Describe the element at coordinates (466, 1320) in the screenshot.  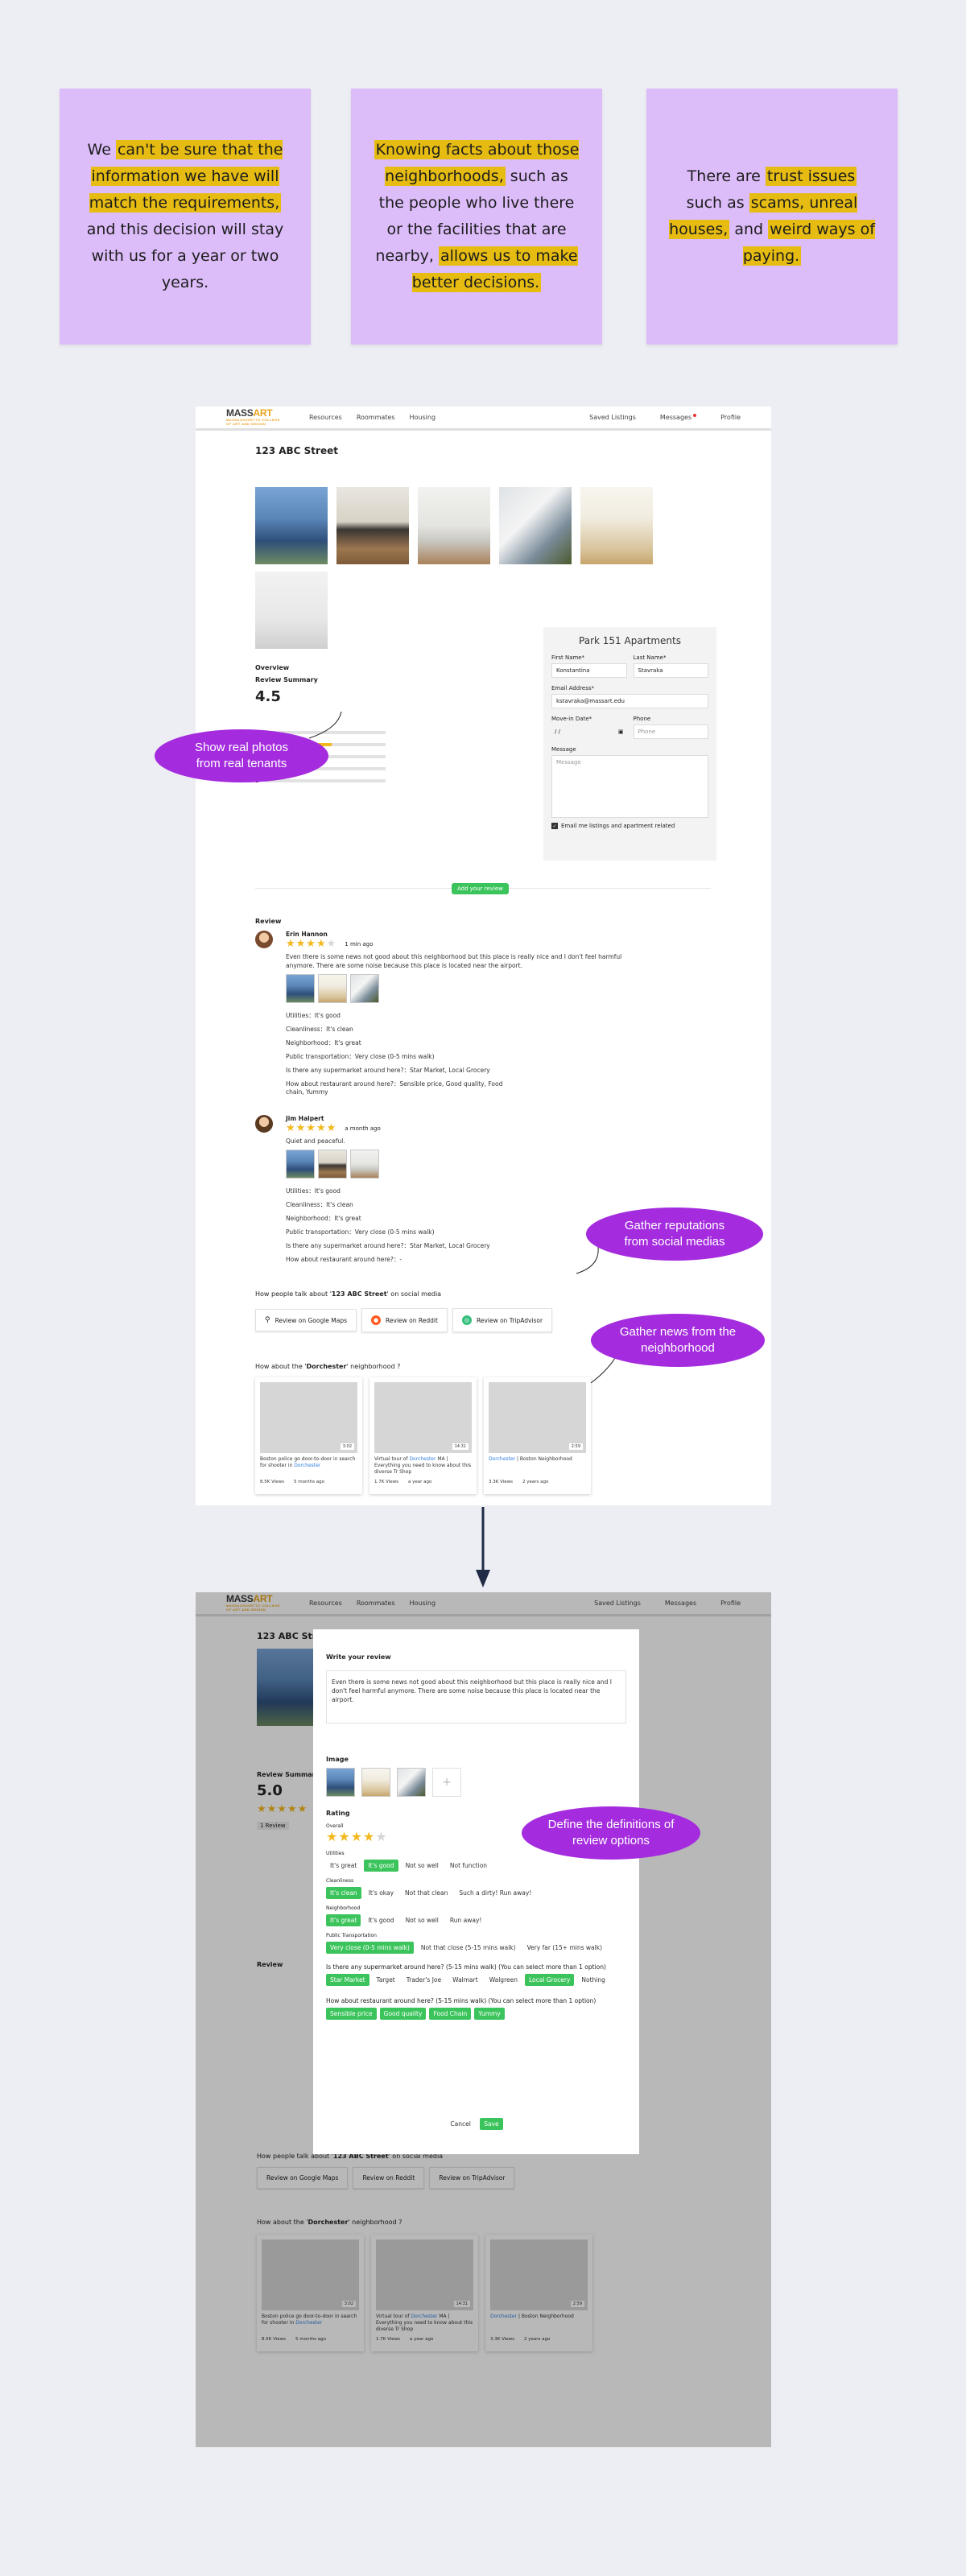
I see `tripadvisor-icon: ◎` at that location.